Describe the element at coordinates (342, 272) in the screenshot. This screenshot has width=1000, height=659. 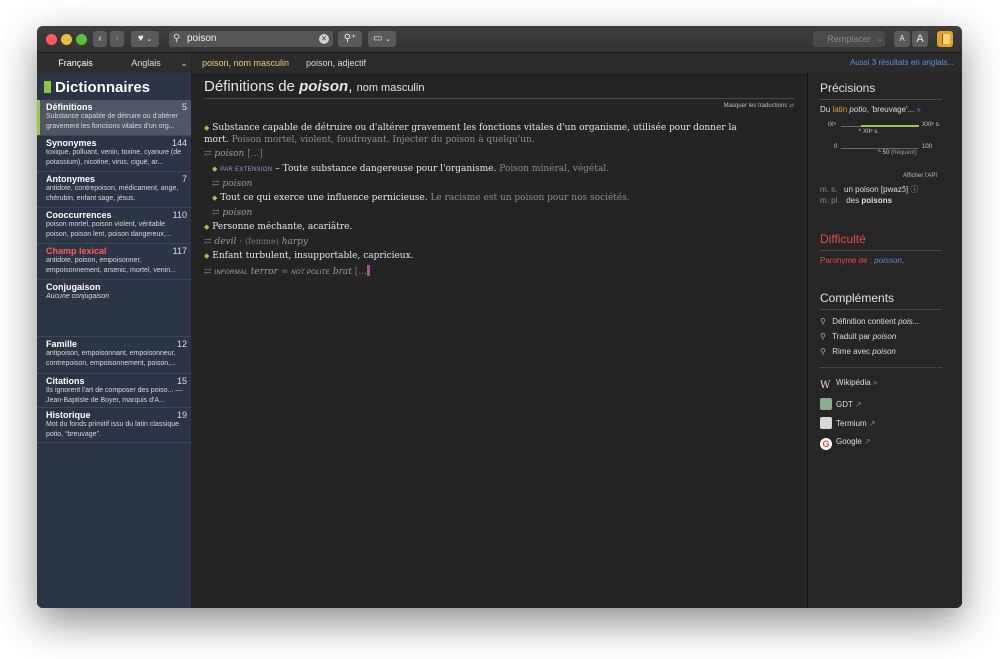
I see `translation-word: brat` at that location.